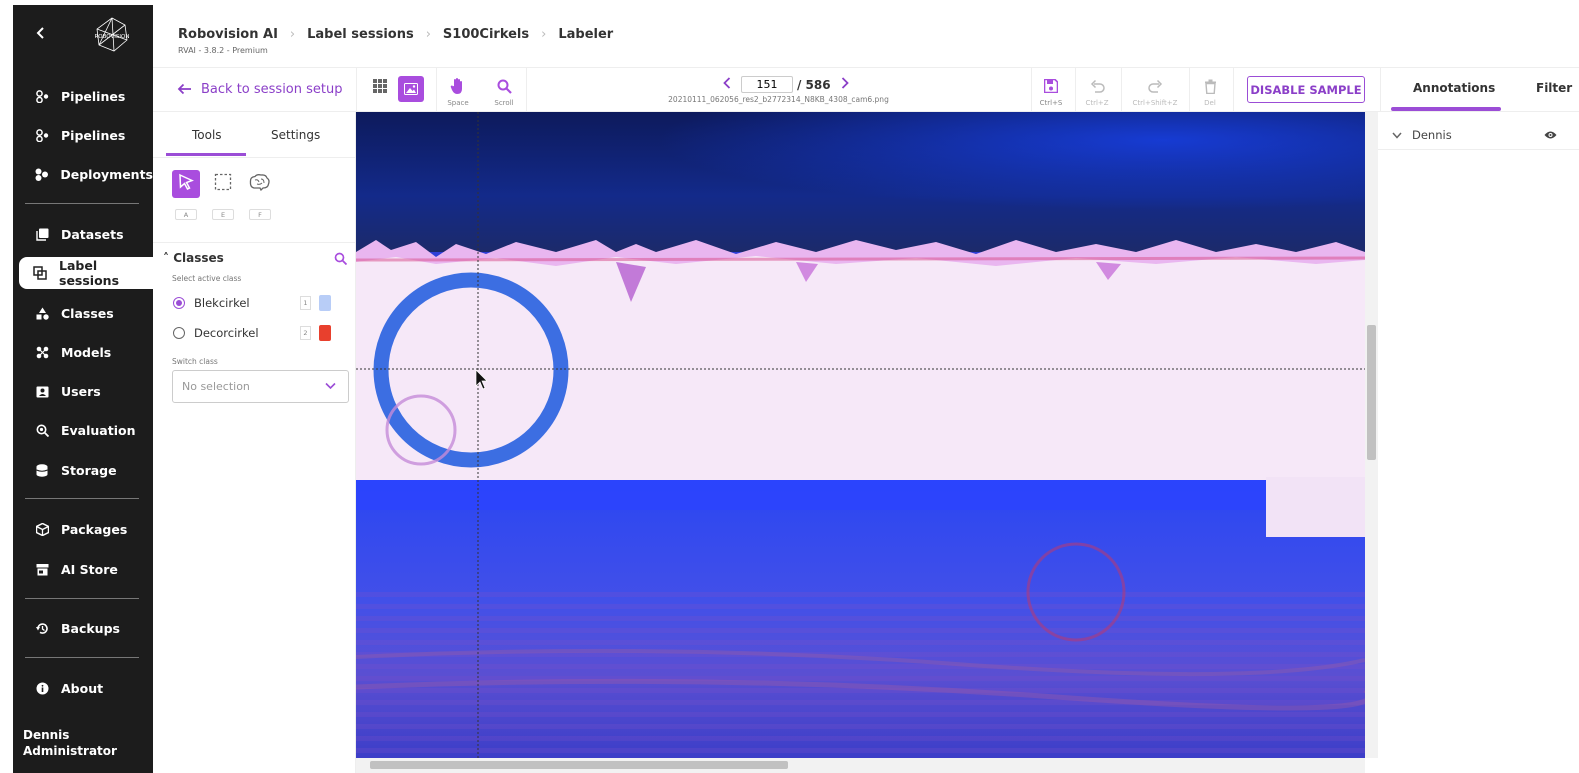  I want to click on delete-button: Del, so click(1210, 90).